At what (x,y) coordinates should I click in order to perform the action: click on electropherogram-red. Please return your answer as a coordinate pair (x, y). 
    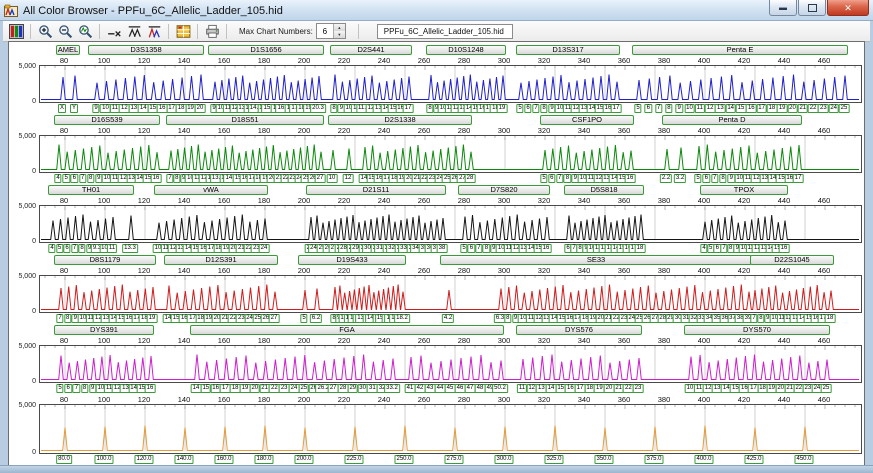
    Looking at the image, I should click on (450, 294).